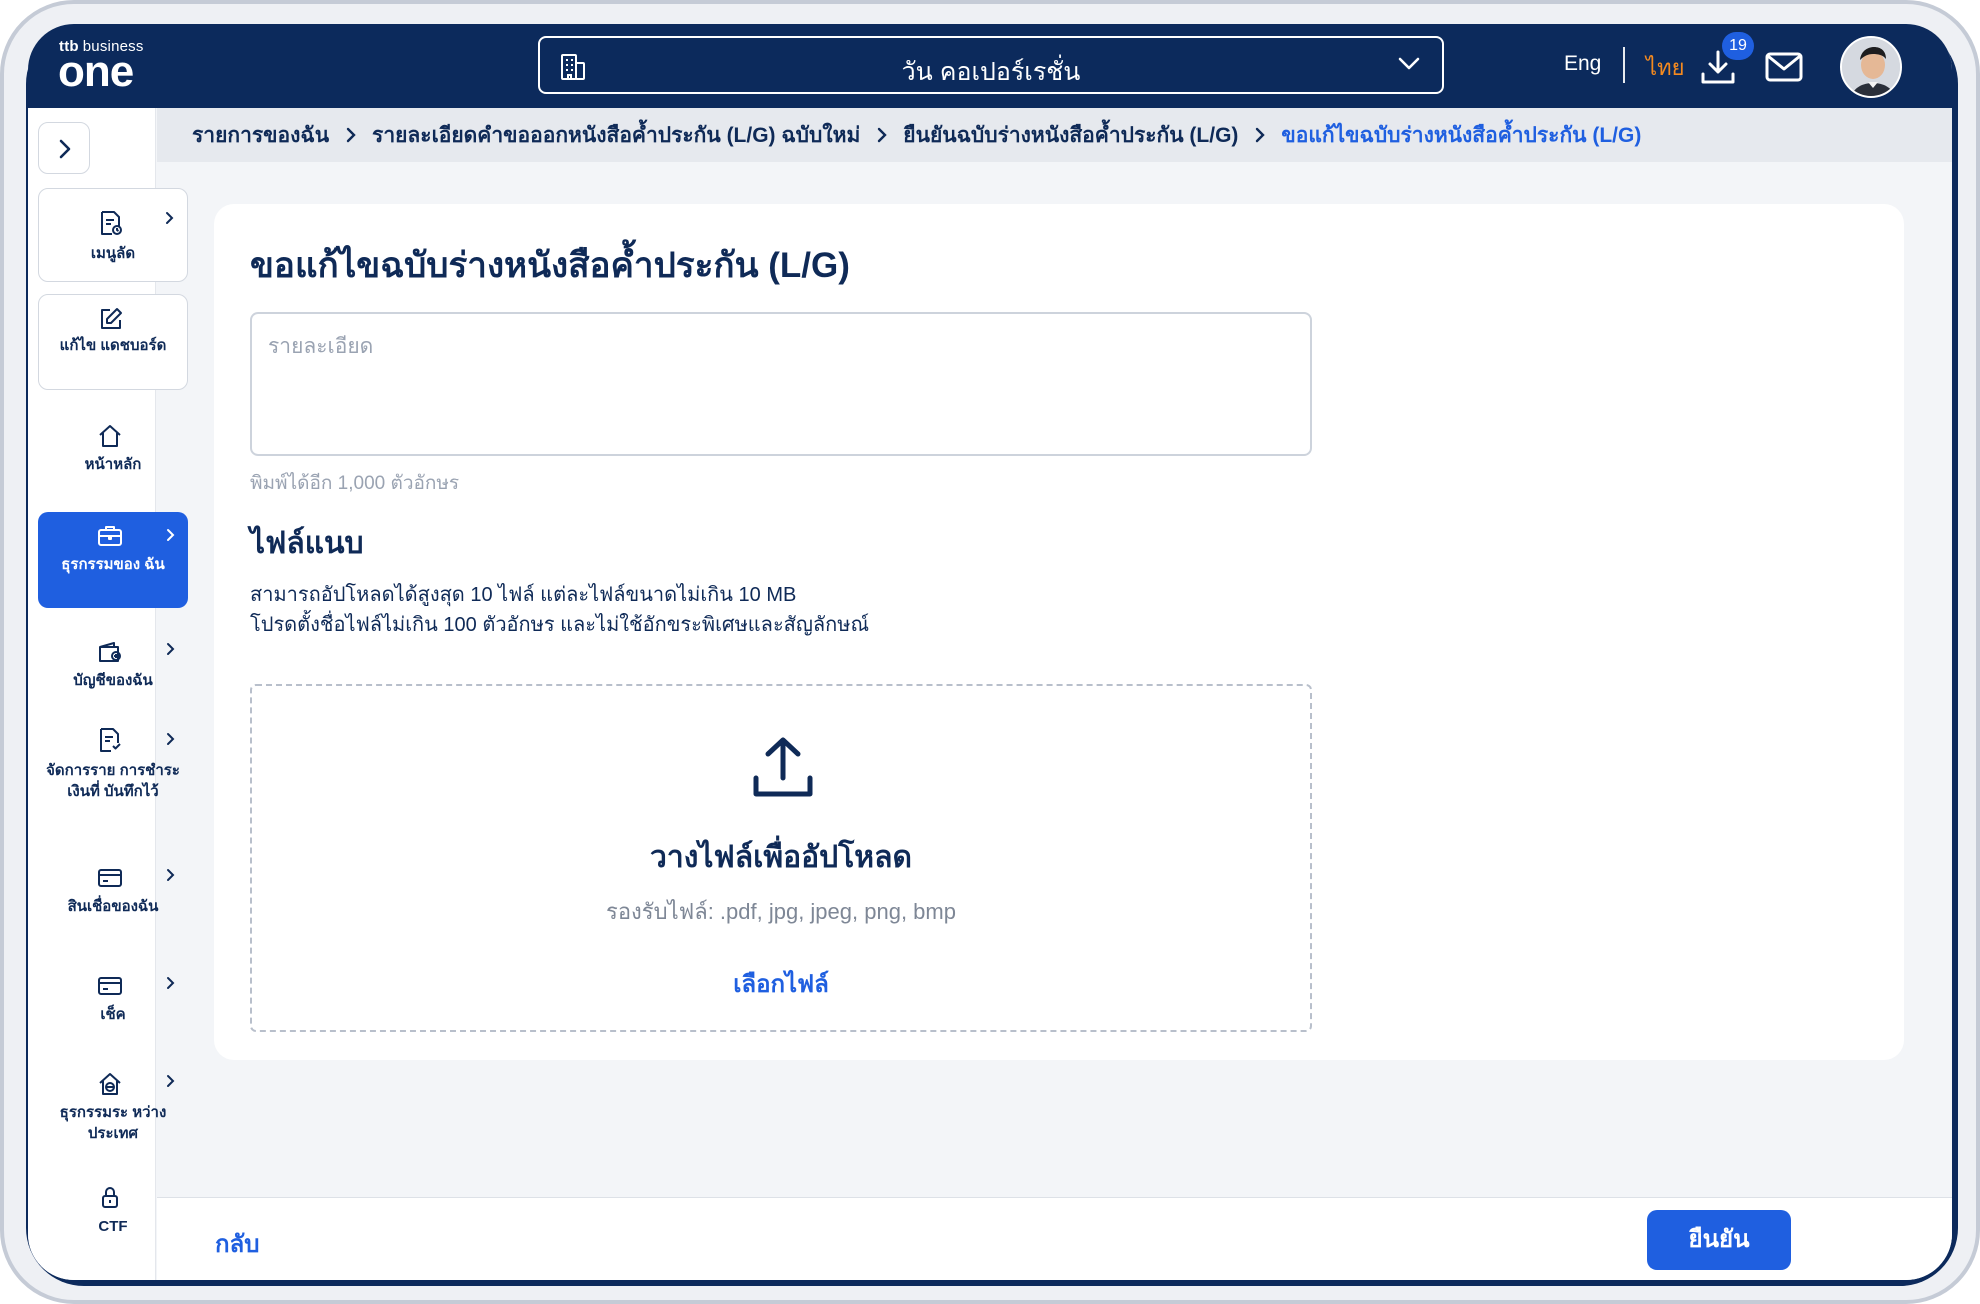 The image size is (1980, 1304). Describe the element at coordinates (110, 652) in the screenshot. I see `wallet-icon` at that location.